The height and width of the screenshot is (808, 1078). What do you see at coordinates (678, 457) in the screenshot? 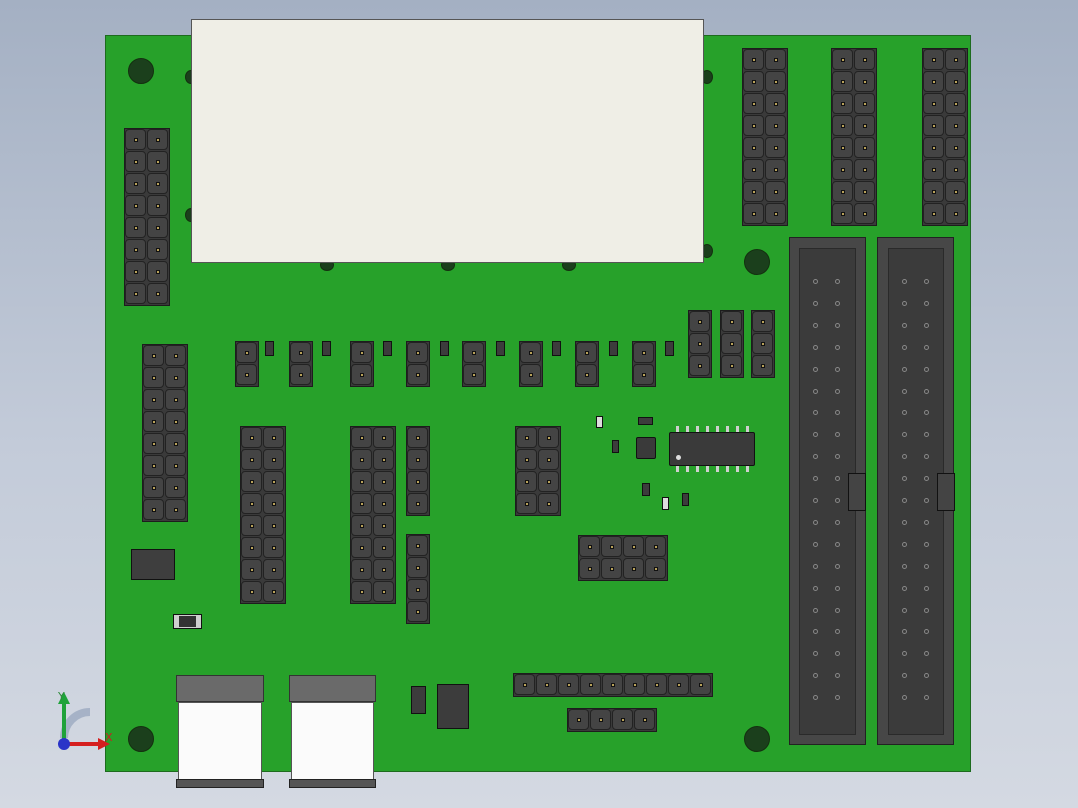
I see `pin1-marker` at bounding box center [678, 457].